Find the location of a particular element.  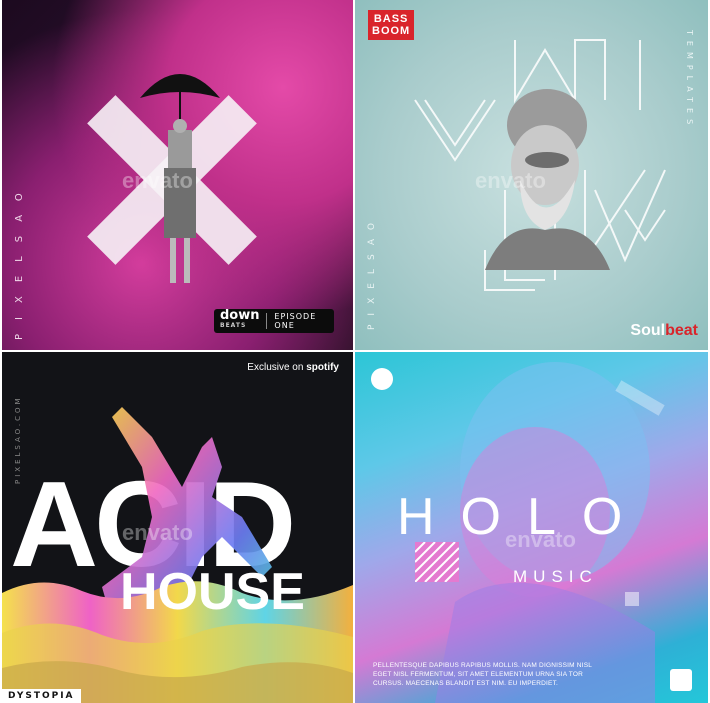

badge-episode-text: EPISODE ONE is located at coordinates (295, 321).